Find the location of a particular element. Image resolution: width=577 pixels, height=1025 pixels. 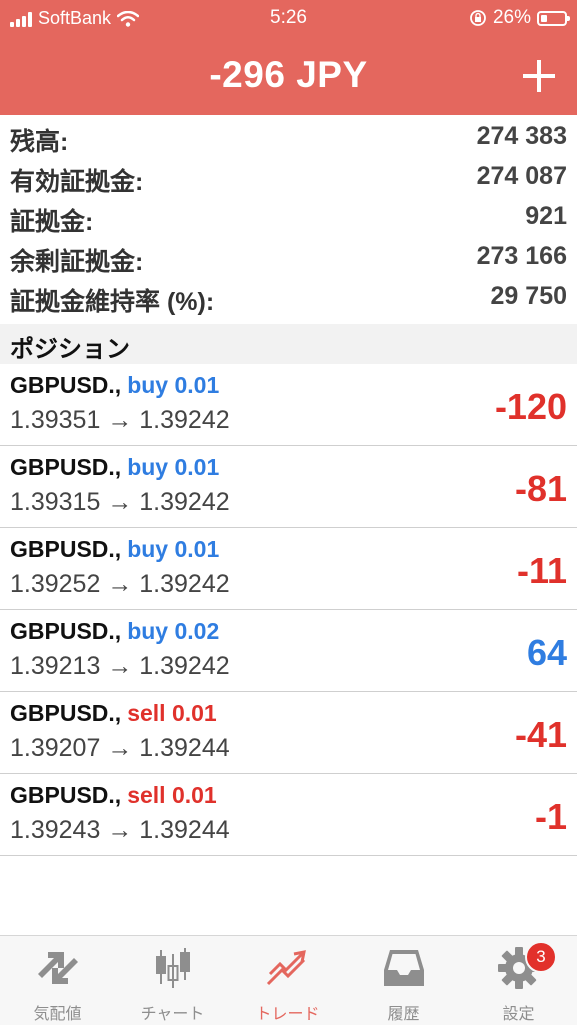

position-row: GBPUSD., buy 0.01 1.39252 → 1.39242 -11 is located at coordinates (288, 569).